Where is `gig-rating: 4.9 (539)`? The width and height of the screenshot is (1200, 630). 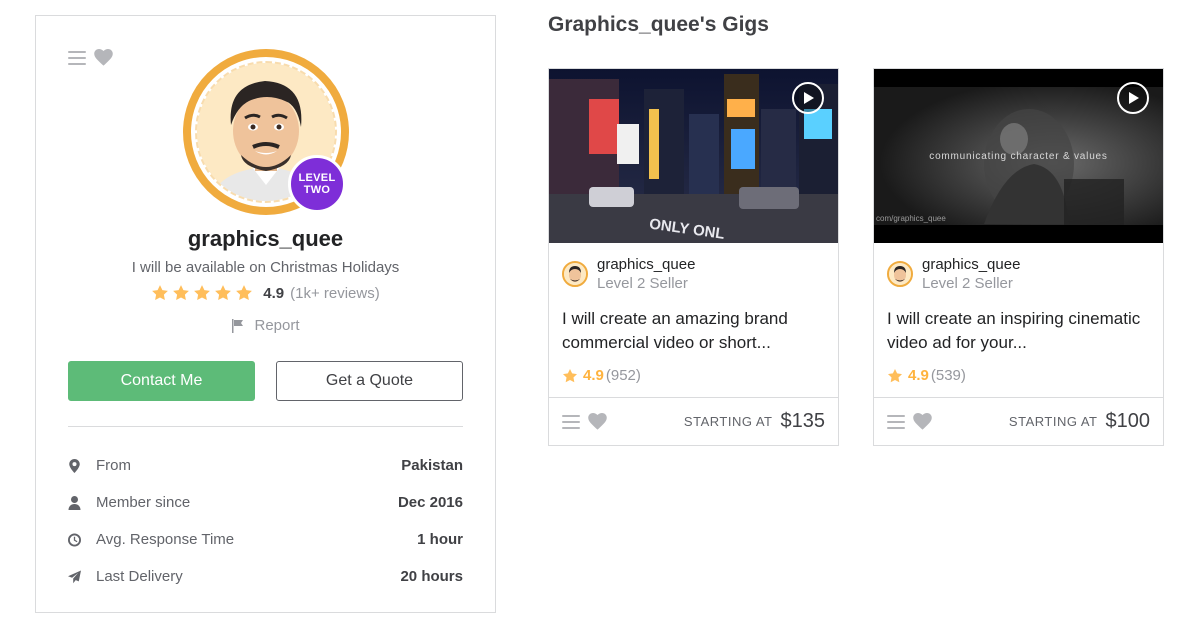 gig-rating: 4.9 (539) is located at coordinates (926, 375).